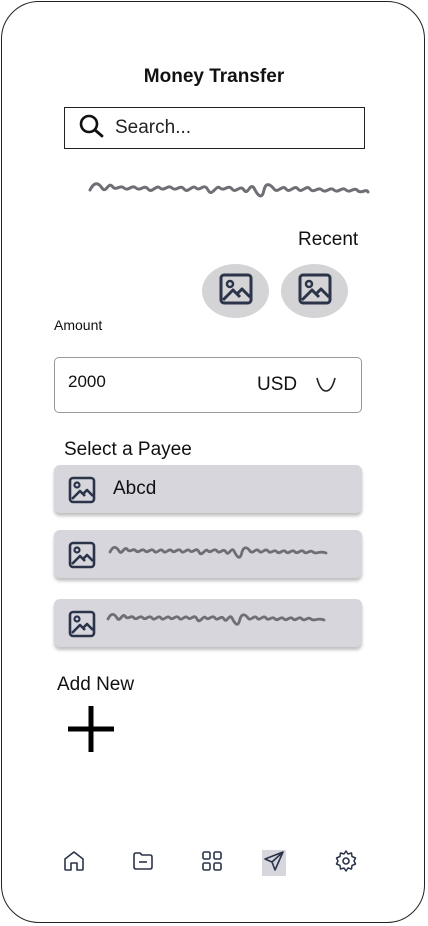  Describe the element at coordinates (326, 387) in the screenshot. I see `chevron-down-icon` at that location.